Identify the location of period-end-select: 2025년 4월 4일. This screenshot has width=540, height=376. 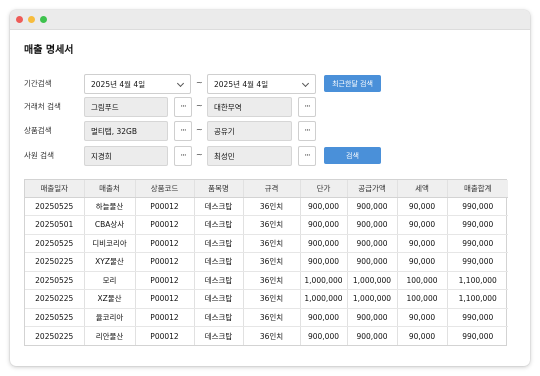
(261, 84).